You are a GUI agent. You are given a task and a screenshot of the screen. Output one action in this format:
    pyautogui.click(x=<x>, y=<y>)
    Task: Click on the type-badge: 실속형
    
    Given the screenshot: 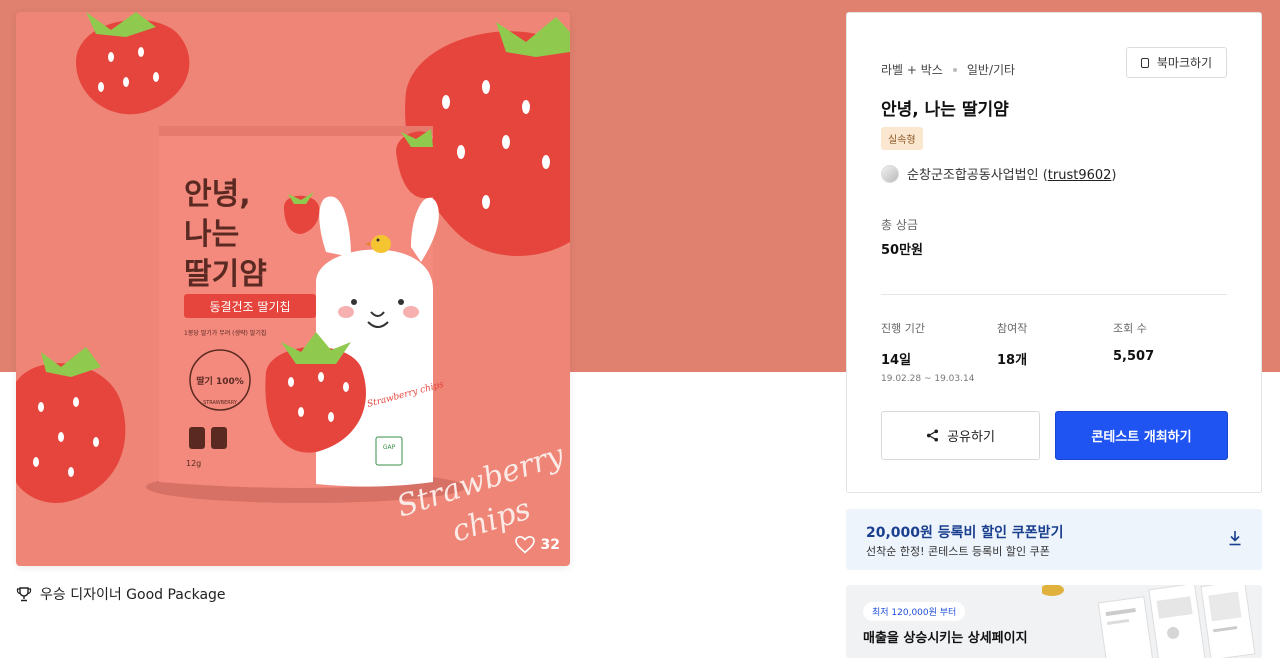 What is the action you would take?
    pyautogui.click(x=902, y=138)
    